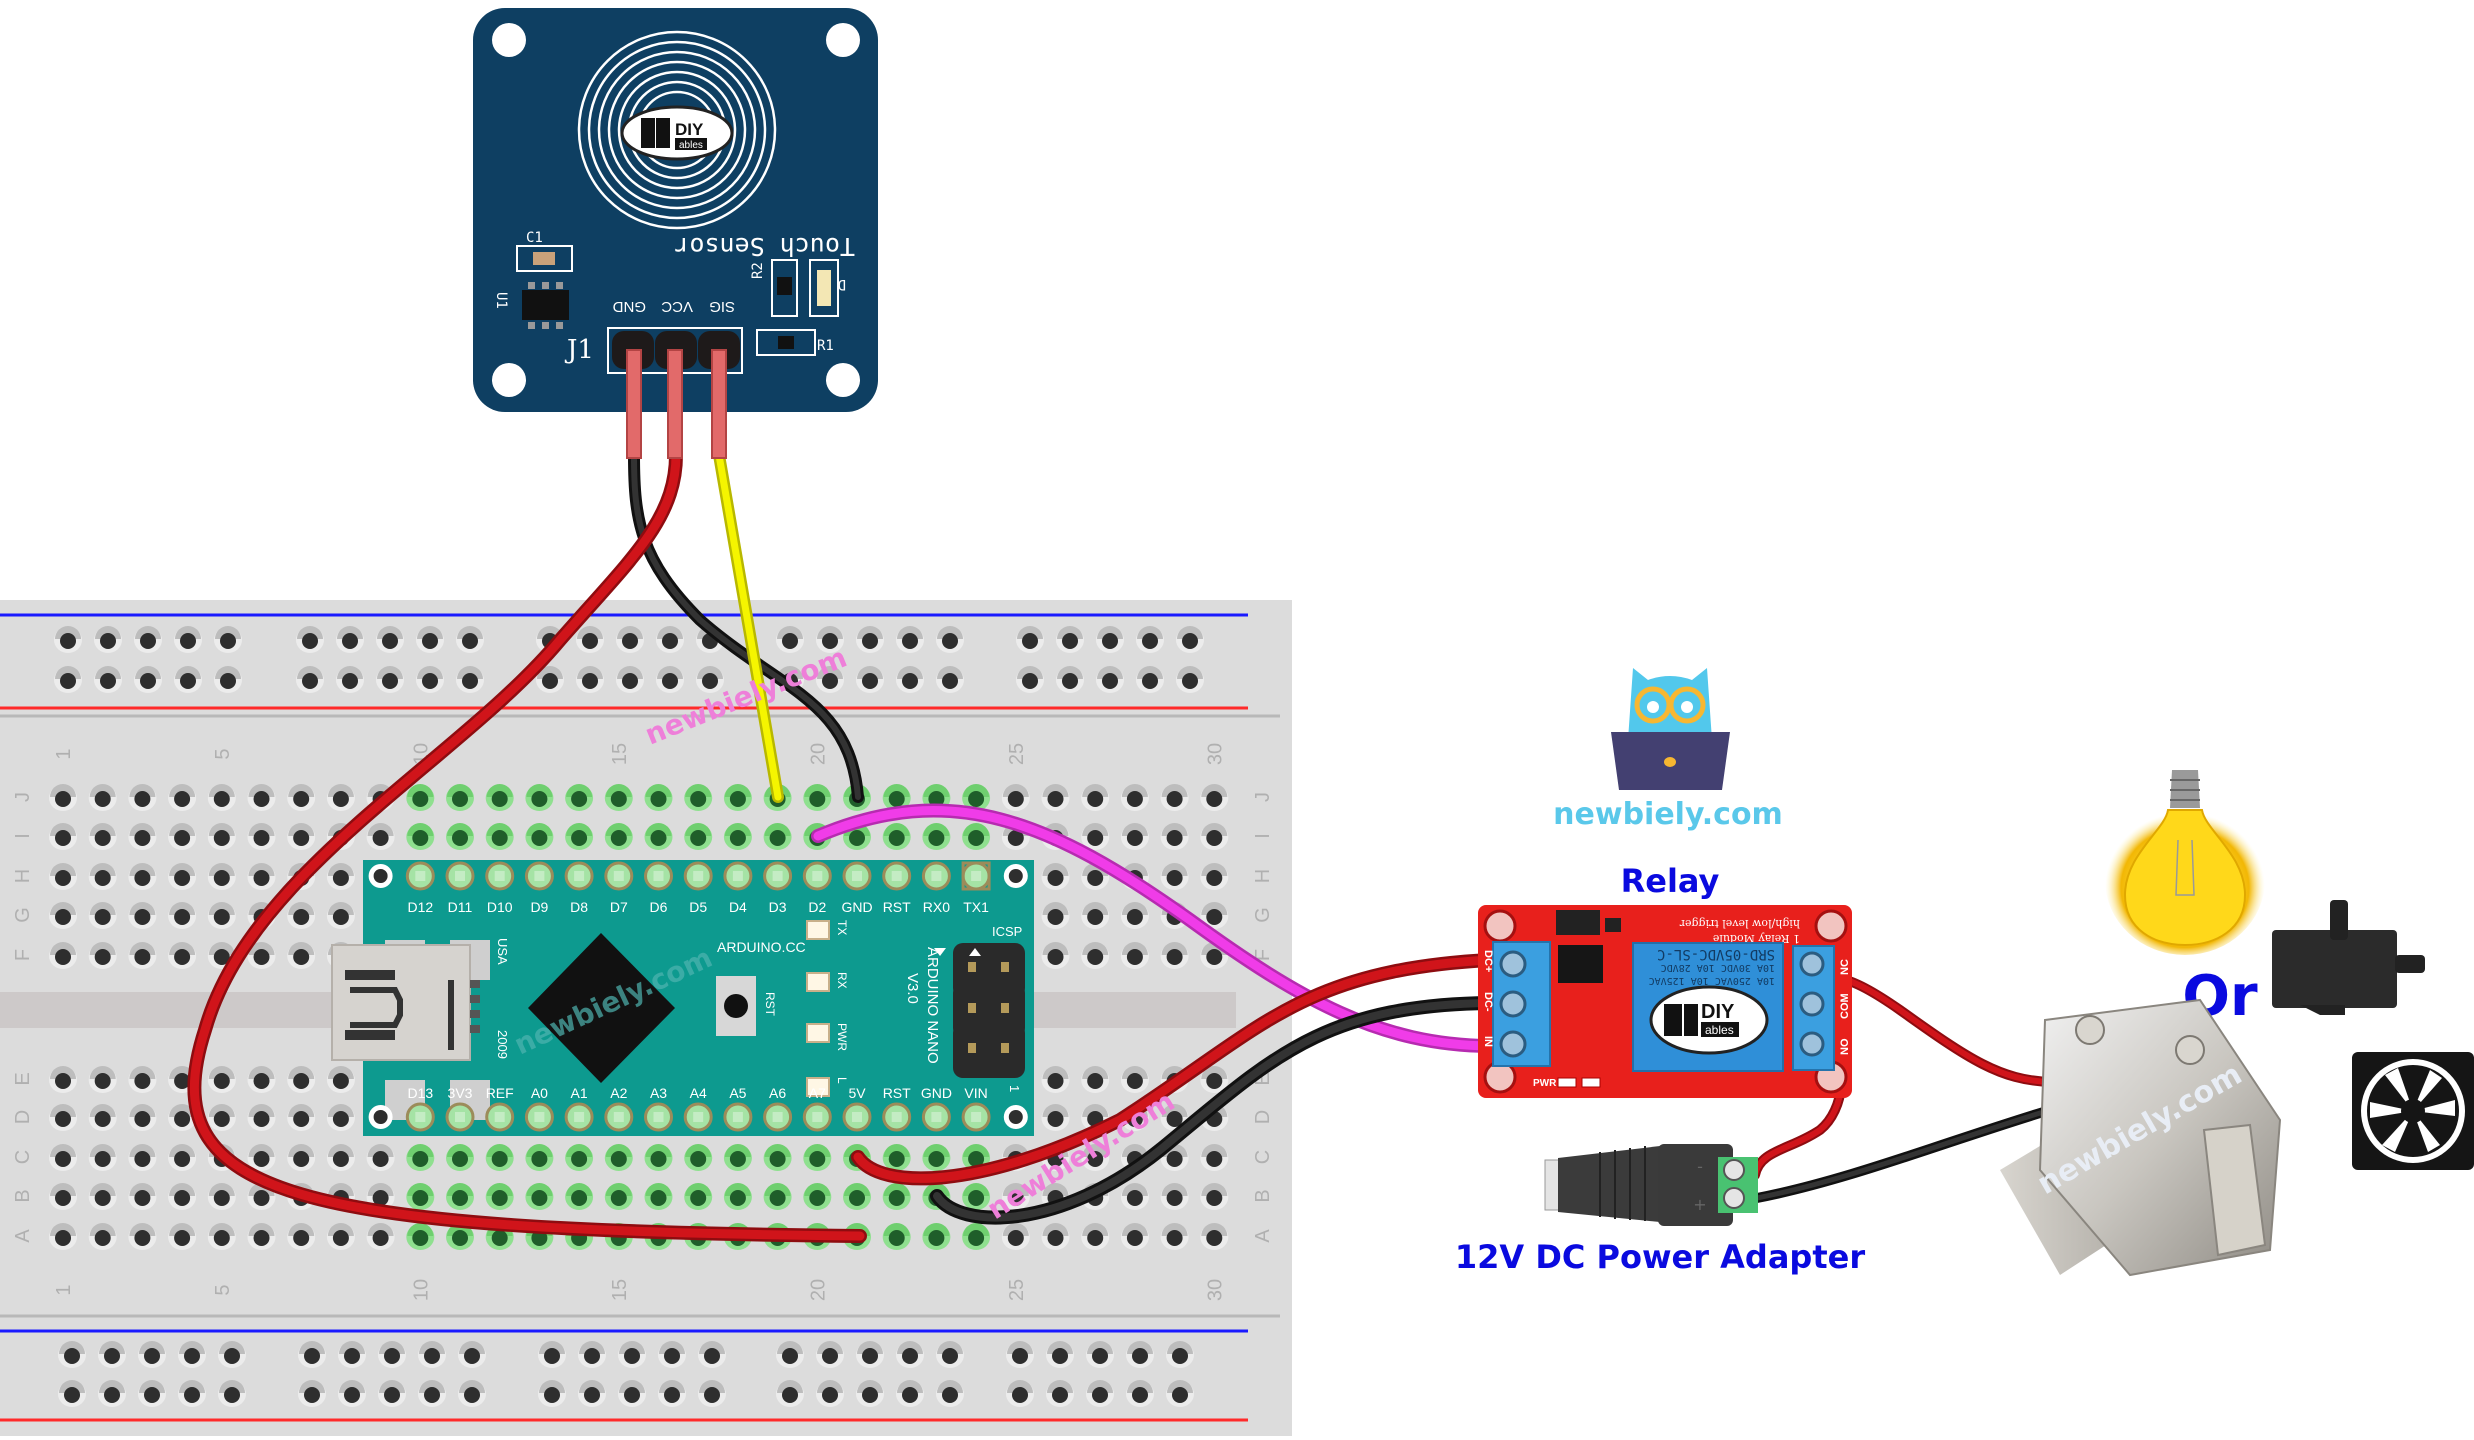 The width and height of the screenshot is (2474, 1440). Describe the element at coordinates (23, 1236) in the screenshot. I see `row-letter: A` at that location.